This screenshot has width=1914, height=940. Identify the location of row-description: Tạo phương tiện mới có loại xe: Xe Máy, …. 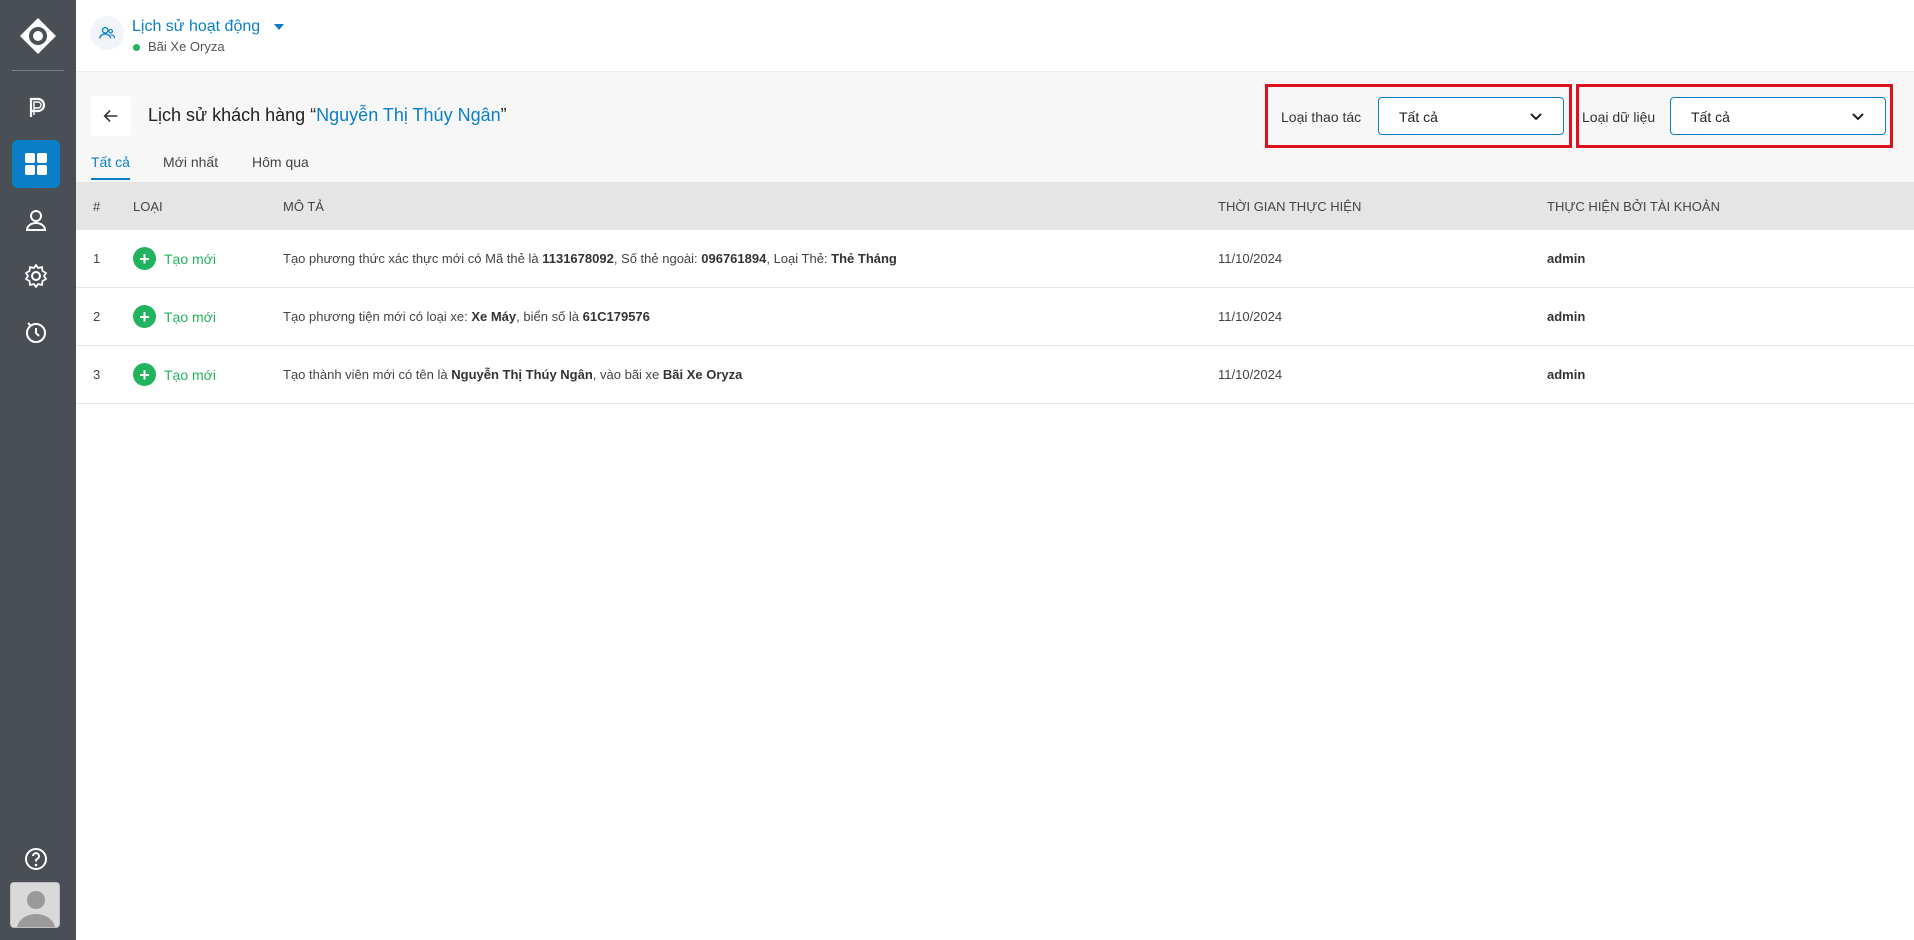
(466, 316).